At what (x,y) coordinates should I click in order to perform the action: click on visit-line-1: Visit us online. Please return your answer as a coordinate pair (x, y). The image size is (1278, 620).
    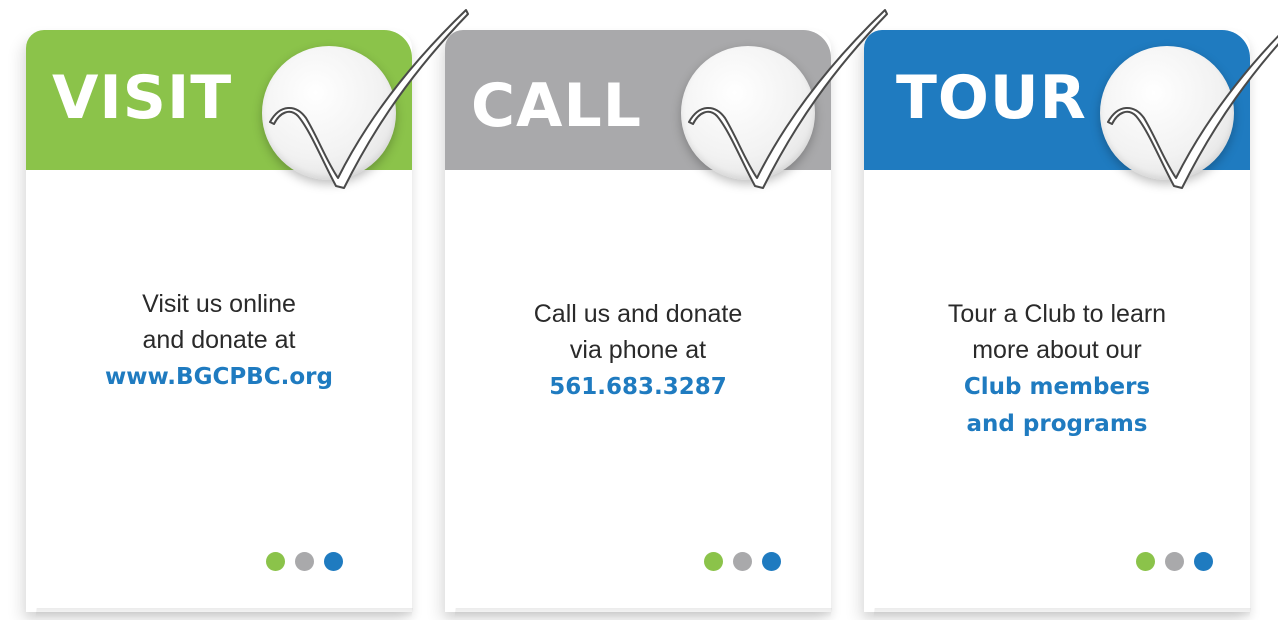
    Looking at the image, I should click on (219, 304).